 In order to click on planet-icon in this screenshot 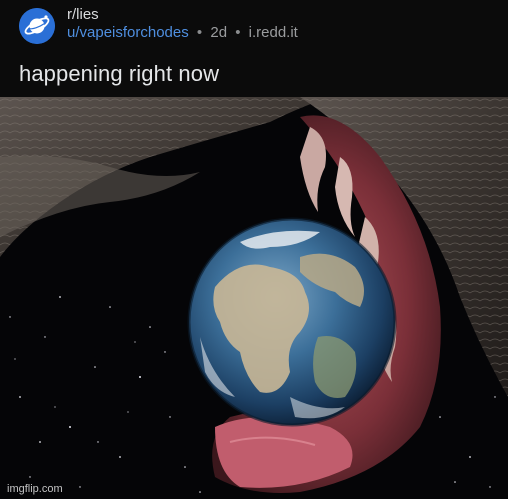, I will do `click(37, 26)`.